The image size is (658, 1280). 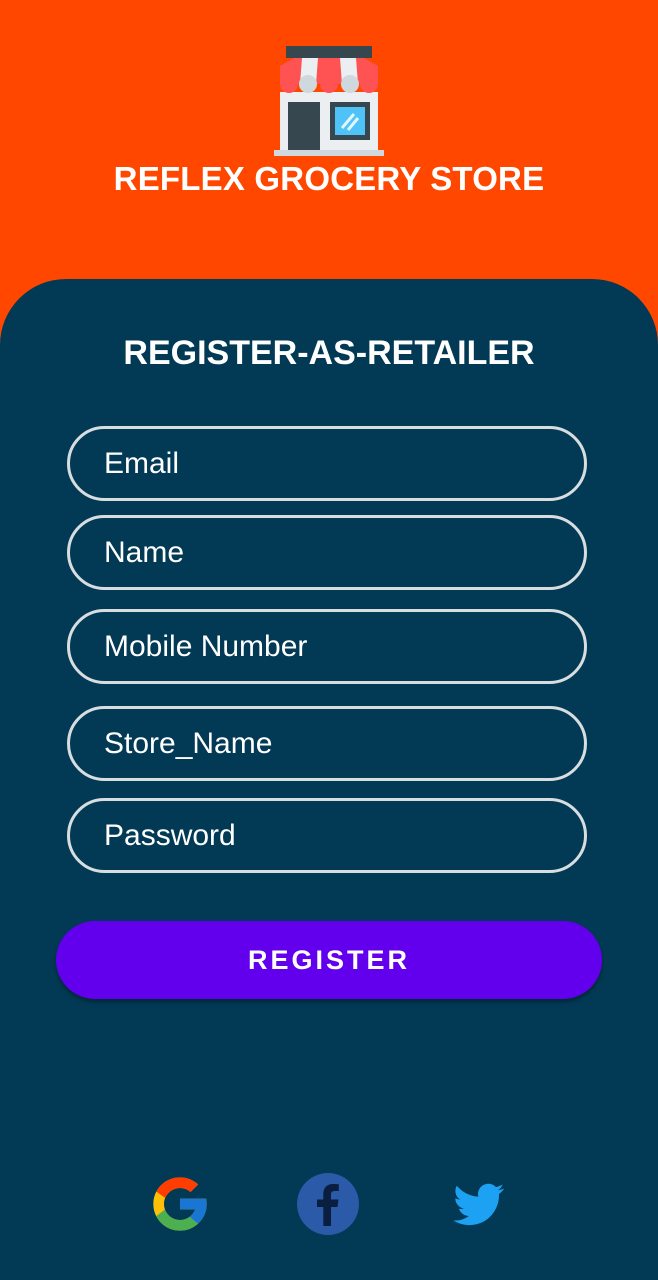 What do you see at coordinates (329, 353) in the screenshot?
I see `form-title: REGISTER-AS-RETAILER` at bounding box center [329, 353].